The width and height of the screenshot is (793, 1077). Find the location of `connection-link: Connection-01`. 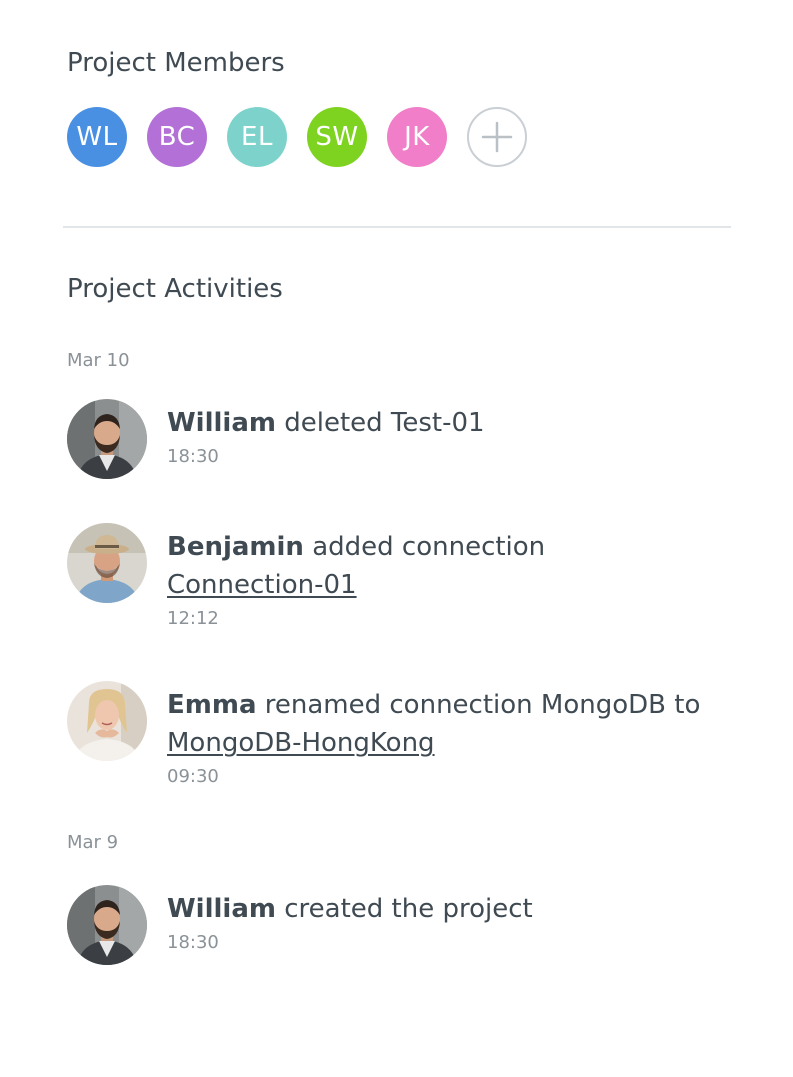

connection-link: Connection-01 is located at coordinates (262, 585).